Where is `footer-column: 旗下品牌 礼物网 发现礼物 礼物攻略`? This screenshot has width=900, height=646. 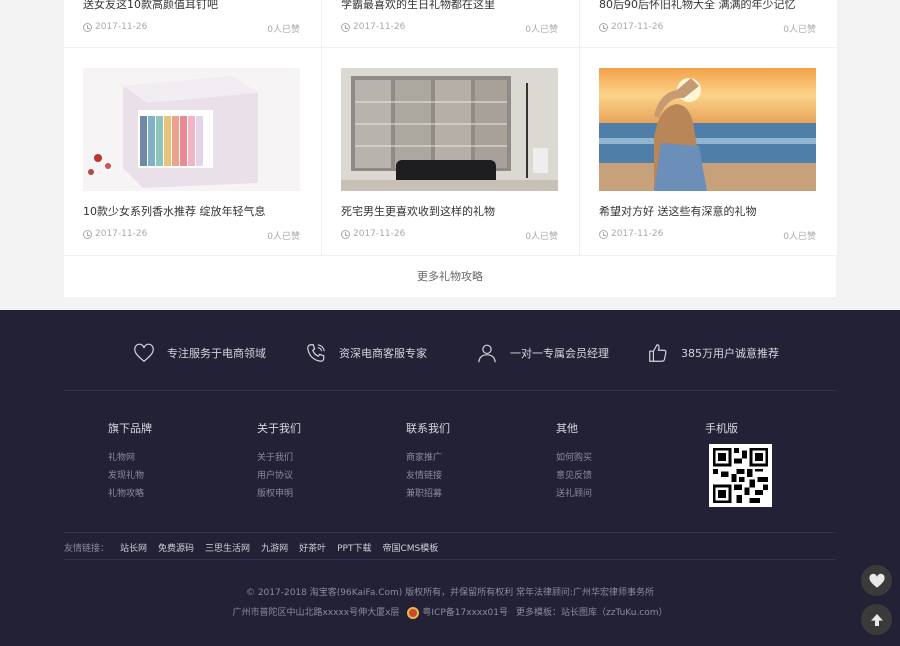
footer-column: 旗下品牌 礼物网 发现礼物 礼物攻略 is located at coordinates (130, 461).